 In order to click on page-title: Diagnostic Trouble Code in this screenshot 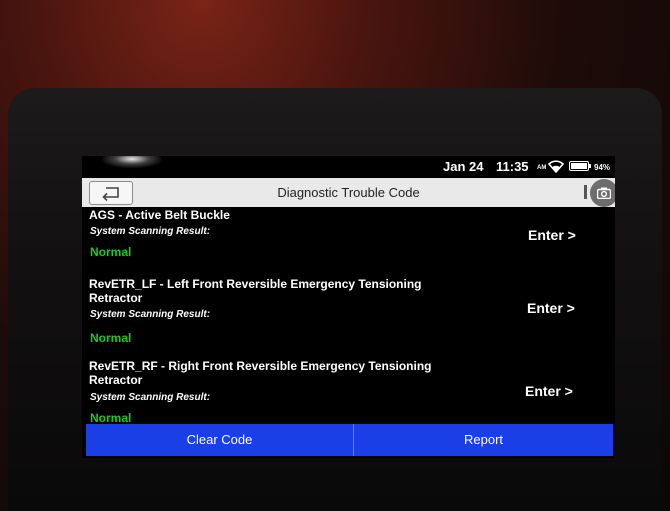, I will do `click(348, 192)`.